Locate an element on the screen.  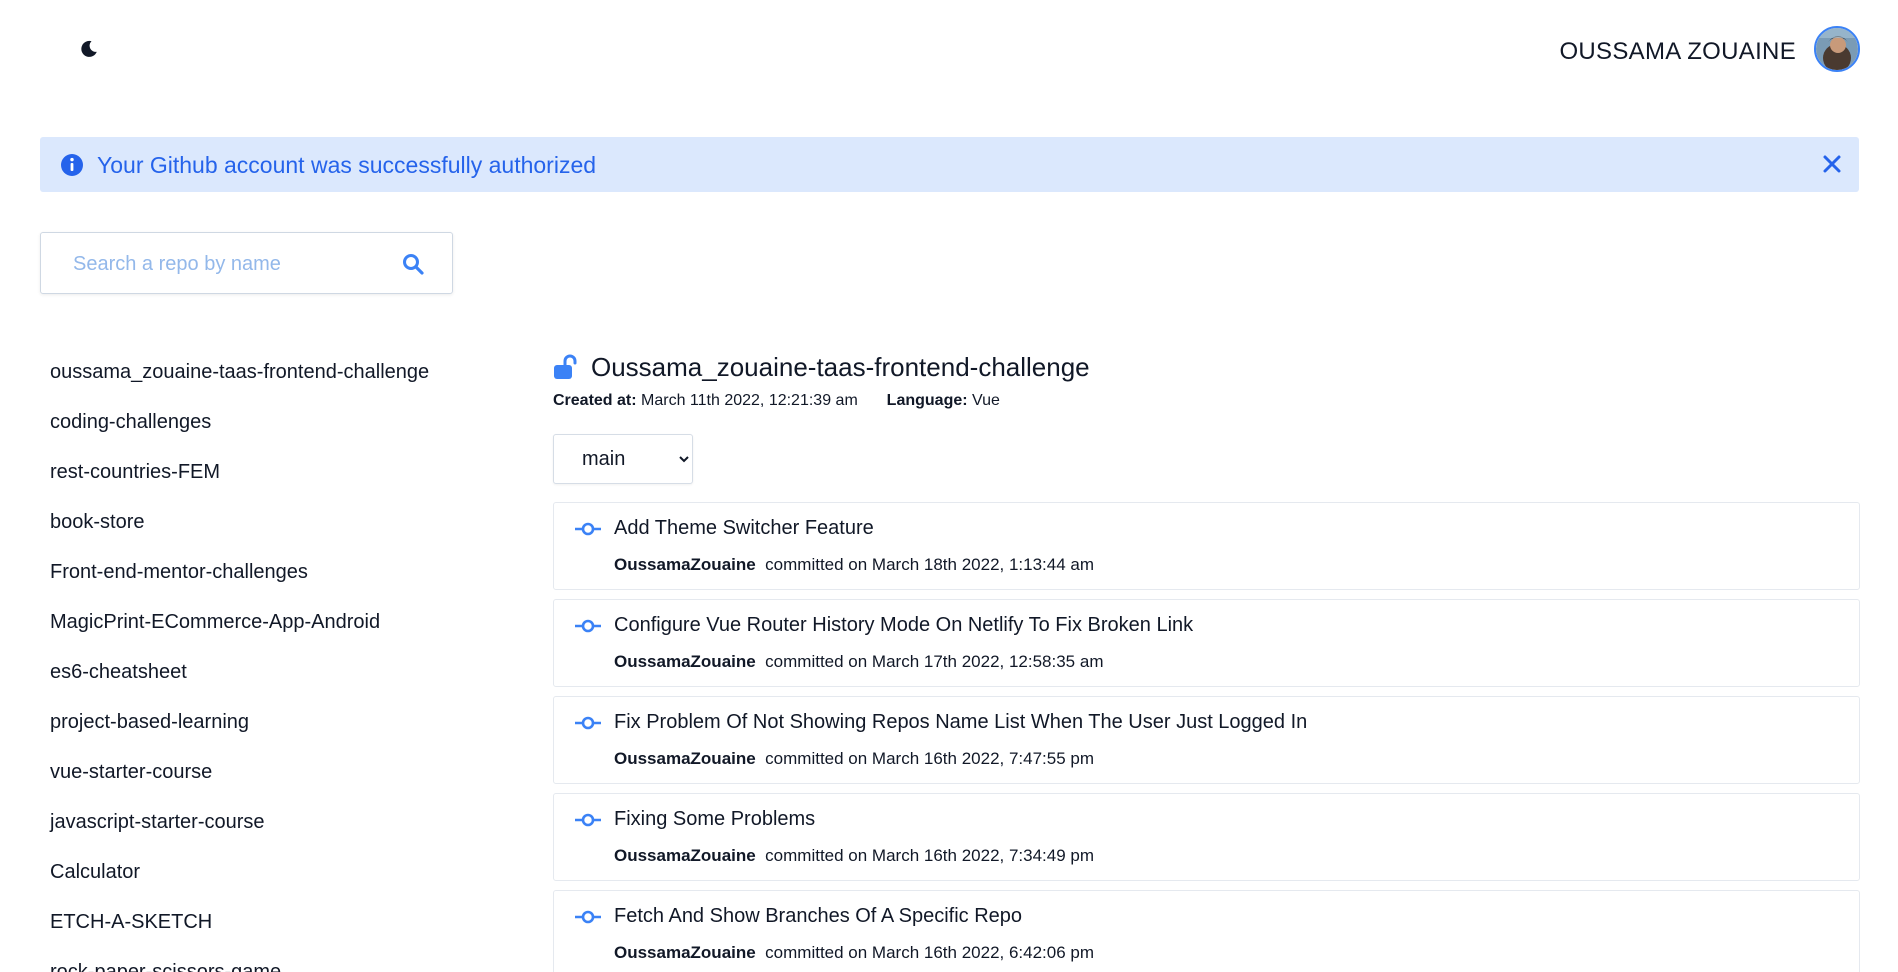
commit-message: Add Theme Switcher Feature is located at coordinates (744, 528).